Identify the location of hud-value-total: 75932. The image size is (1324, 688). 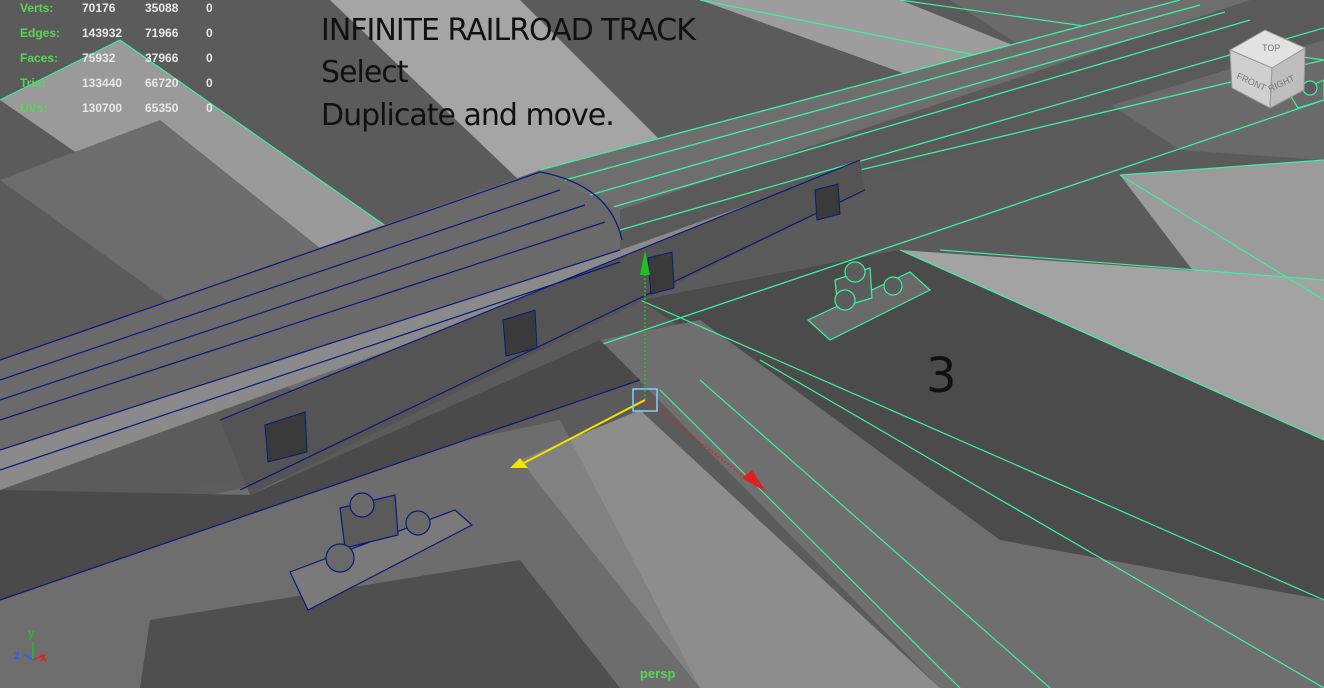
(99, 58).